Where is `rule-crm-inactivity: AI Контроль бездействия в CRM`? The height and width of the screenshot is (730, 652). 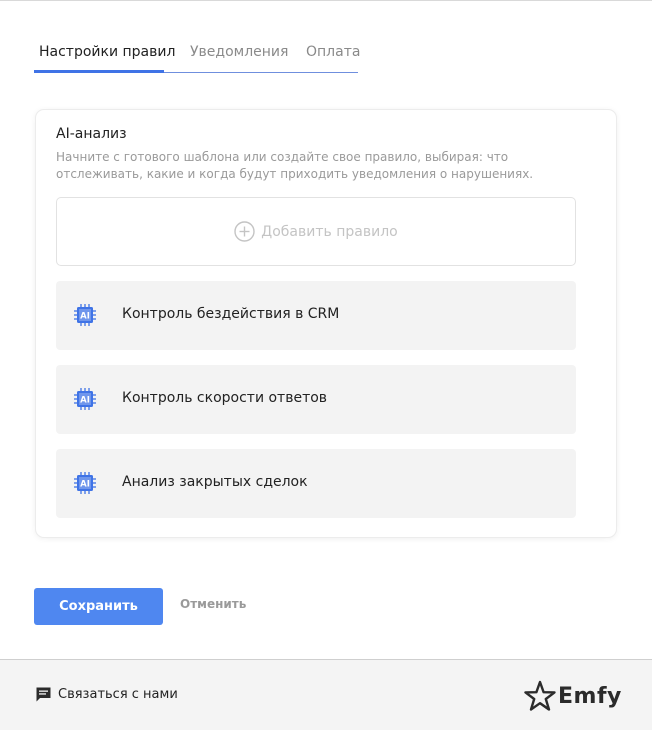
rule-crm-inactivity: AI Контроль бездействия в CRM is located at coordinates (316, 315).